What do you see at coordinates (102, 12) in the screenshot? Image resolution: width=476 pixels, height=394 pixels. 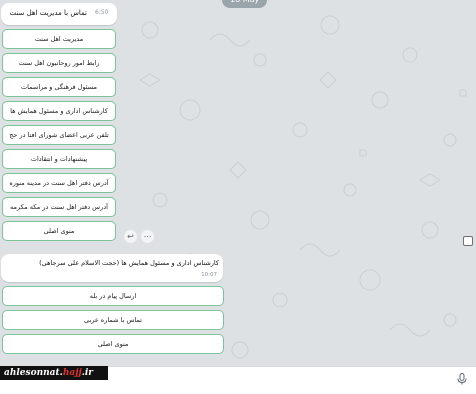 I see `message-time: 6:50` at bounding box center [102, 12].